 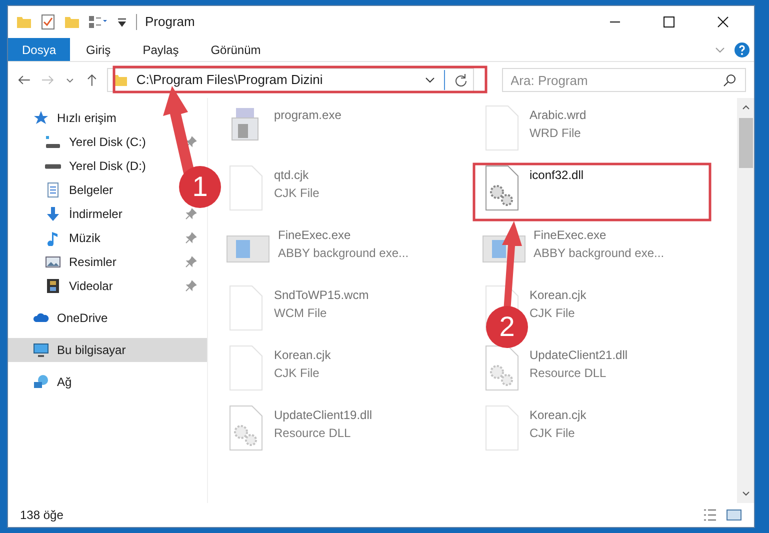 What do you see at coordinates (730, 80) in the screenshot?
I see `search-icon` at bounding box center [730, 80].